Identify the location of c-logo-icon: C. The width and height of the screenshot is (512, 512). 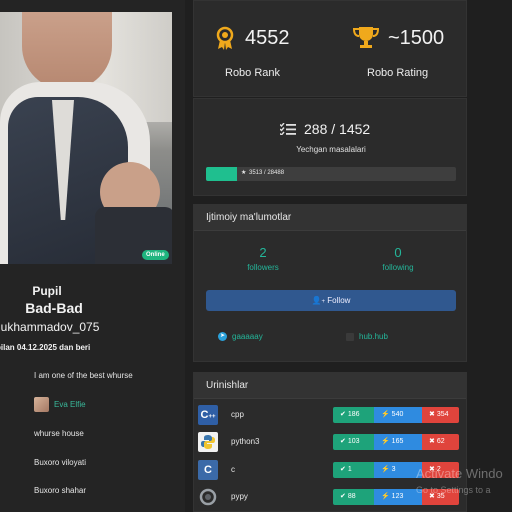
(208, 470).